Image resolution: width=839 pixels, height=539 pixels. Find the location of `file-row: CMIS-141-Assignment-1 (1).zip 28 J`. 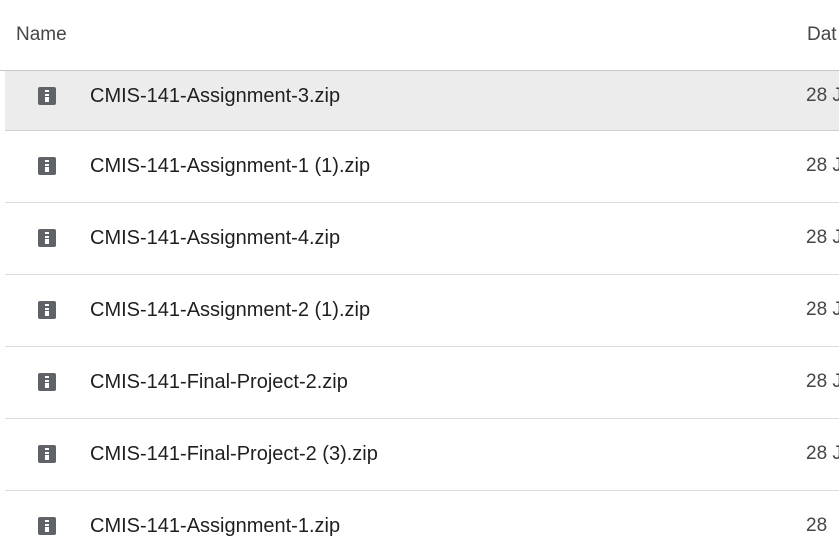

file-row: CMIS-141-Assignment-1 (1).zip 28 J is located at coordinates (422, 167).